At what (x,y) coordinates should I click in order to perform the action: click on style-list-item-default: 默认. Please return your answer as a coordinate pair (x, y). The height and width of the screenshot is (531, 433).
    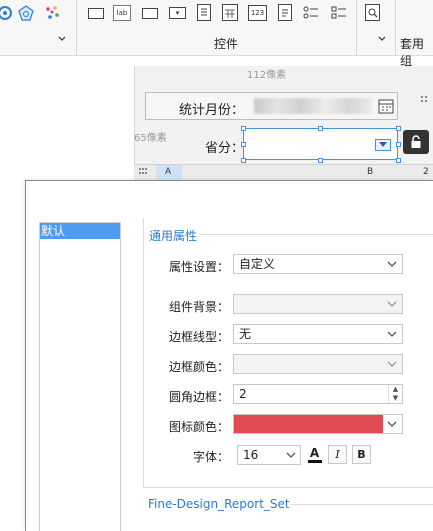
    Looking at the image, I should click on (80, 231).